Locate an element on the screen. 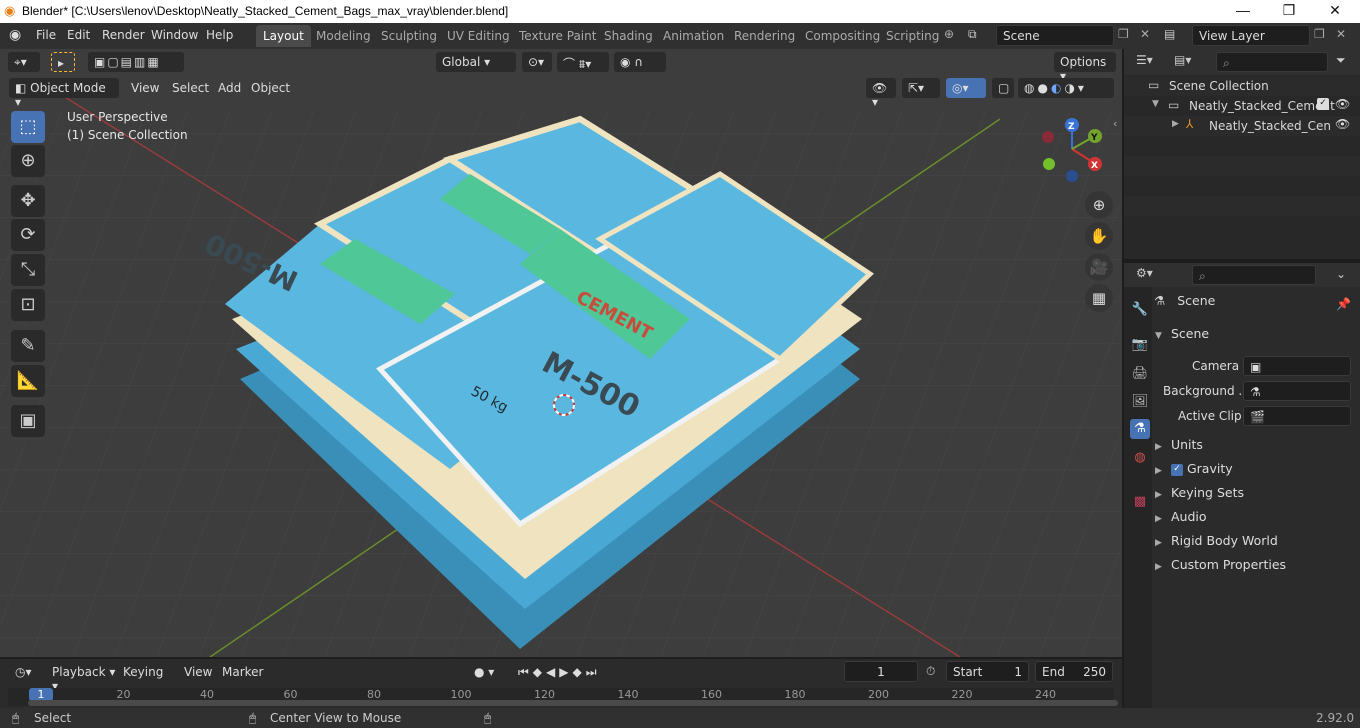 The width and height of the screenshot is (1360, 728). render-tab-icon: 📷 is located at coordinates (1140, 345).